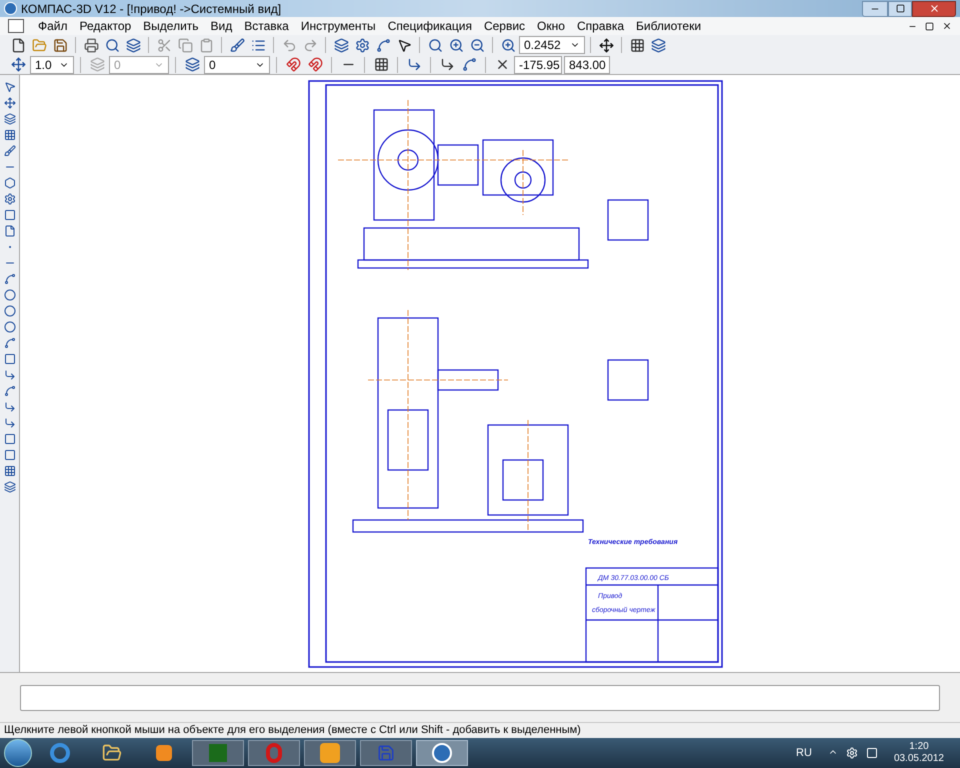  I want to click on menu-item: Выделить, so click(171, 26).